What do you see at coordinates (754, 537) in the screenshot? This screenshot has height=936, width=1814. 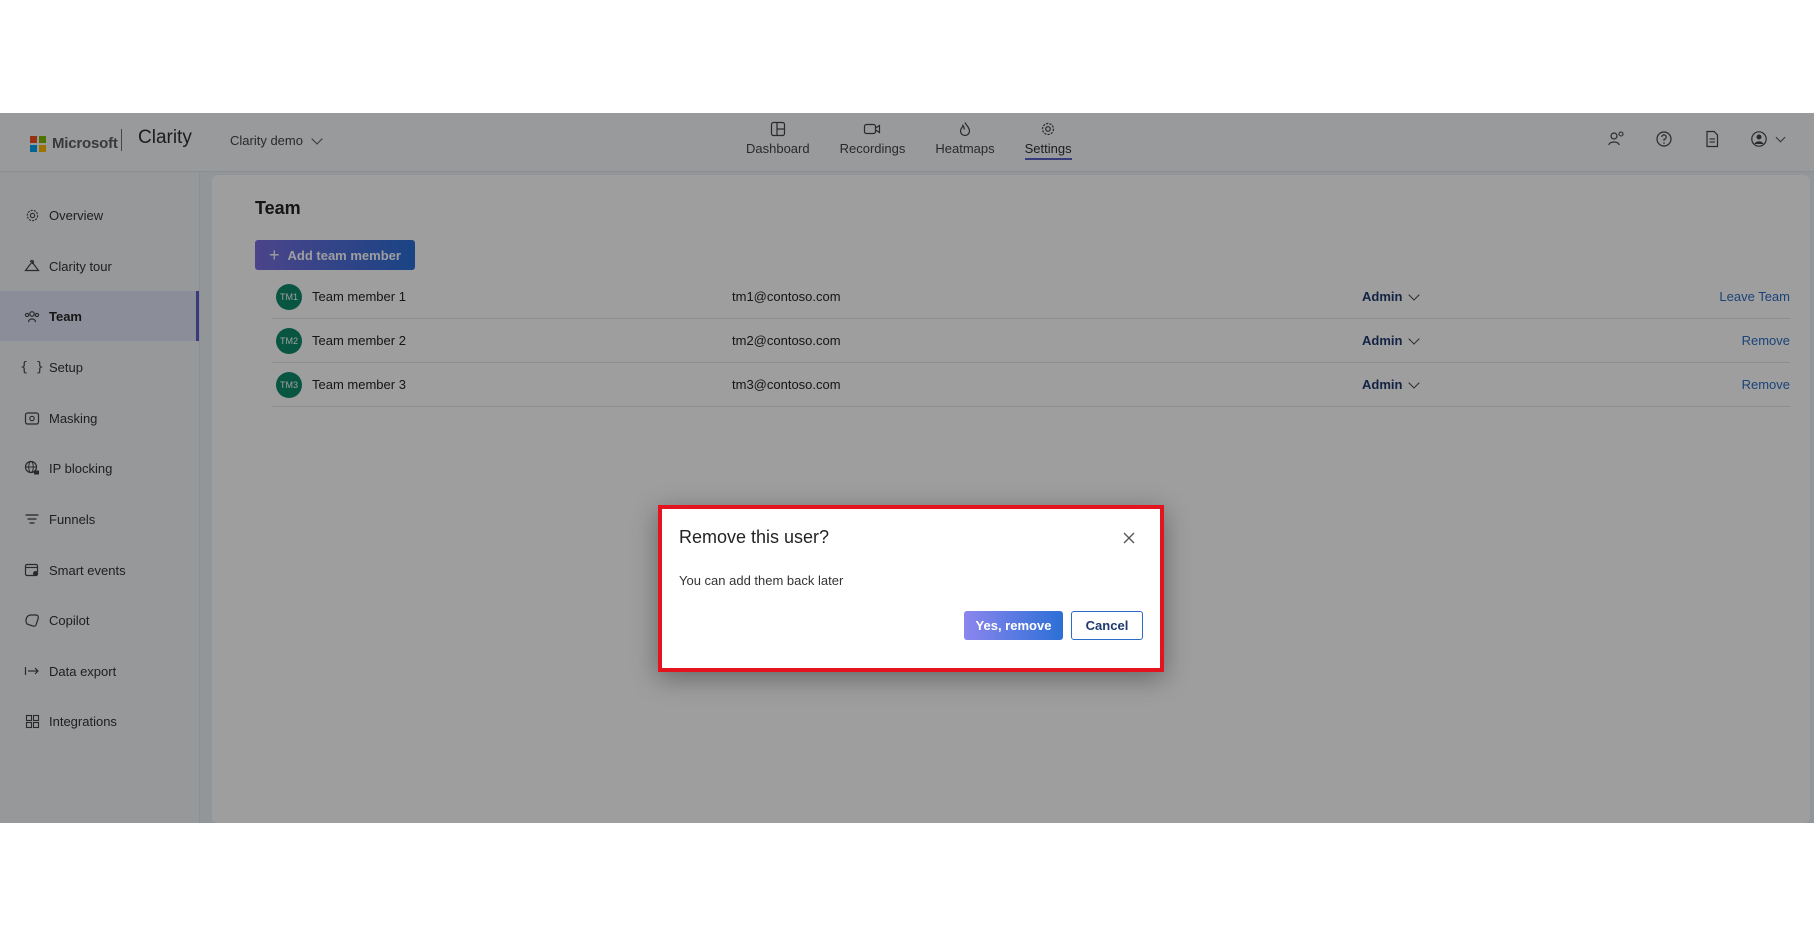 I see `dialog-title: Remove this user?` at bounding box center [754, 537].